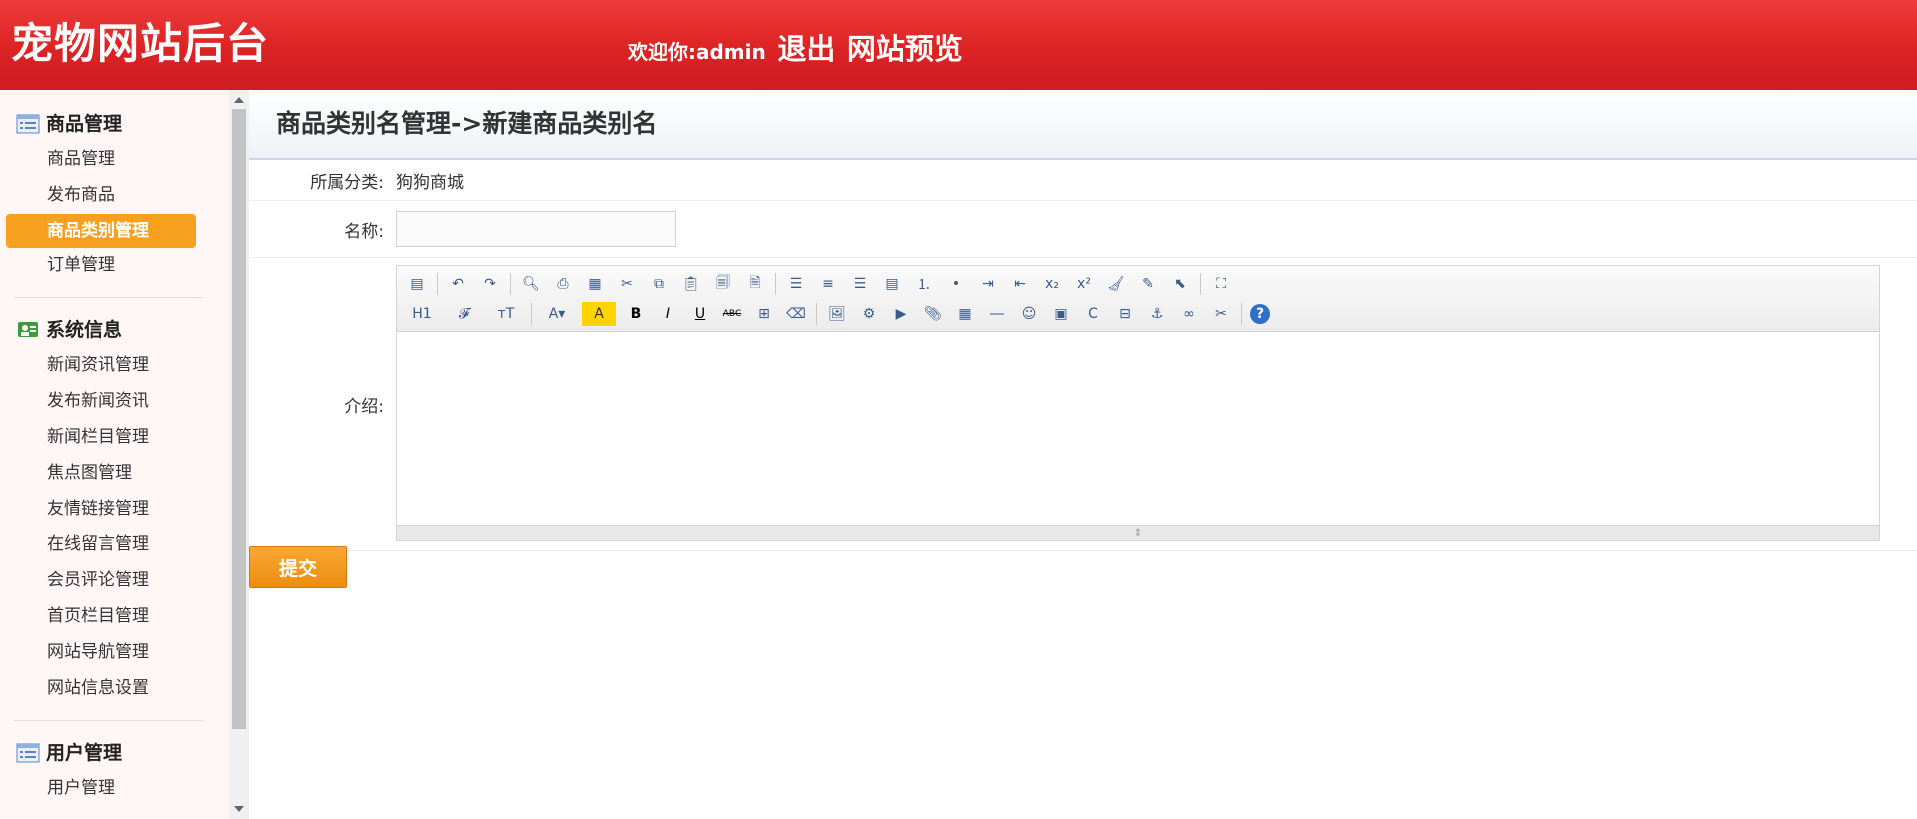 The image size is (1917, 819). Describe the element at coordinates (1157, 314) in the screenshot. I see `anchor-icon: ⚓` at that location.